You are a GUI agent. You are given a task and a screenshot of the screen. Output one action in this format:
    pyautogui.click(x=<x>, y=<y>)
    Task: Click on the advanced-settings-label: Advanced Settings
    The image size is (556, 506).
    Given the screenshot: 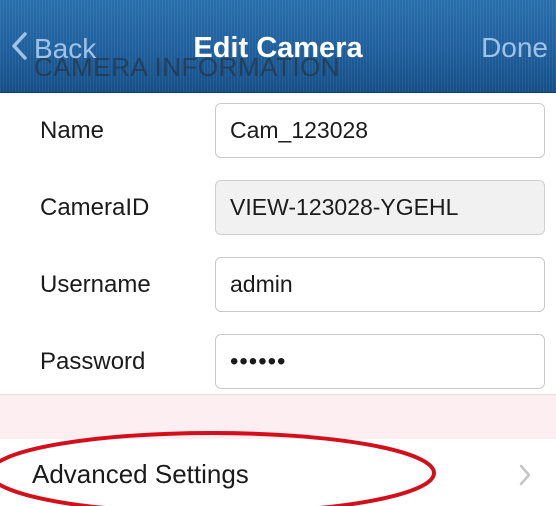 What is the action you would take?
    pyautogui.click(x=140, y=474)
    